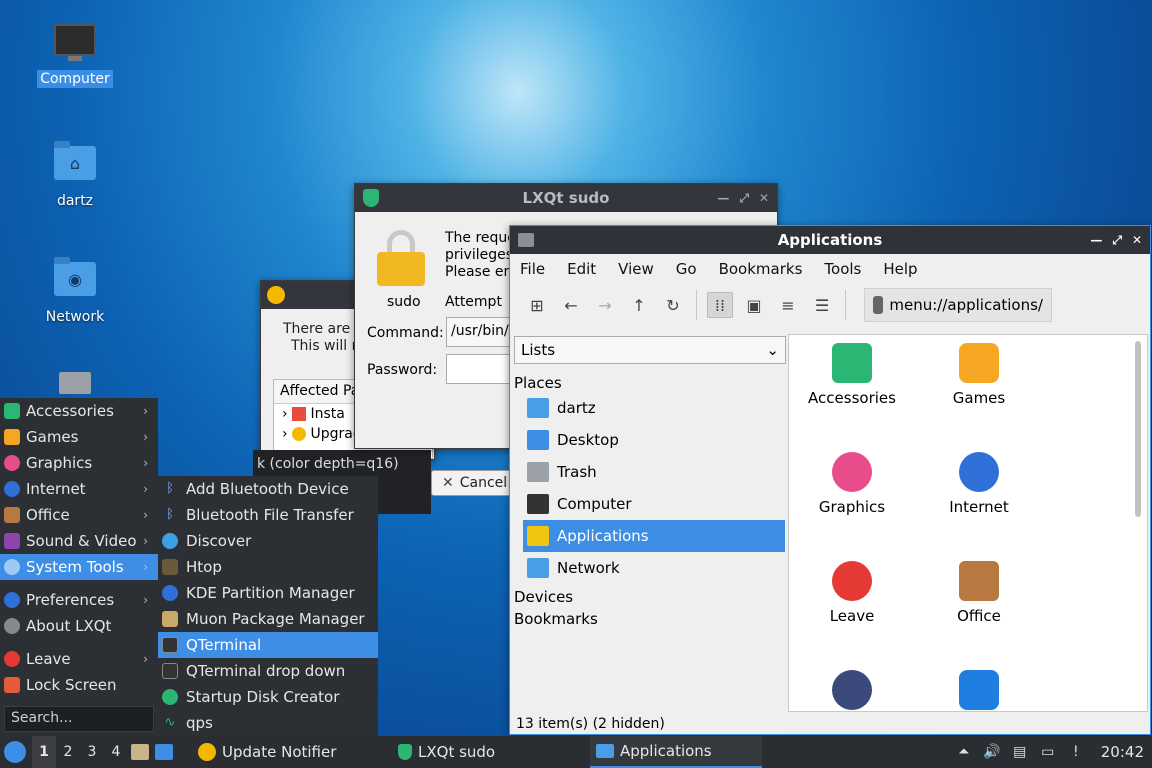  I want to click on up-icon: ↑, so click(639, 305).